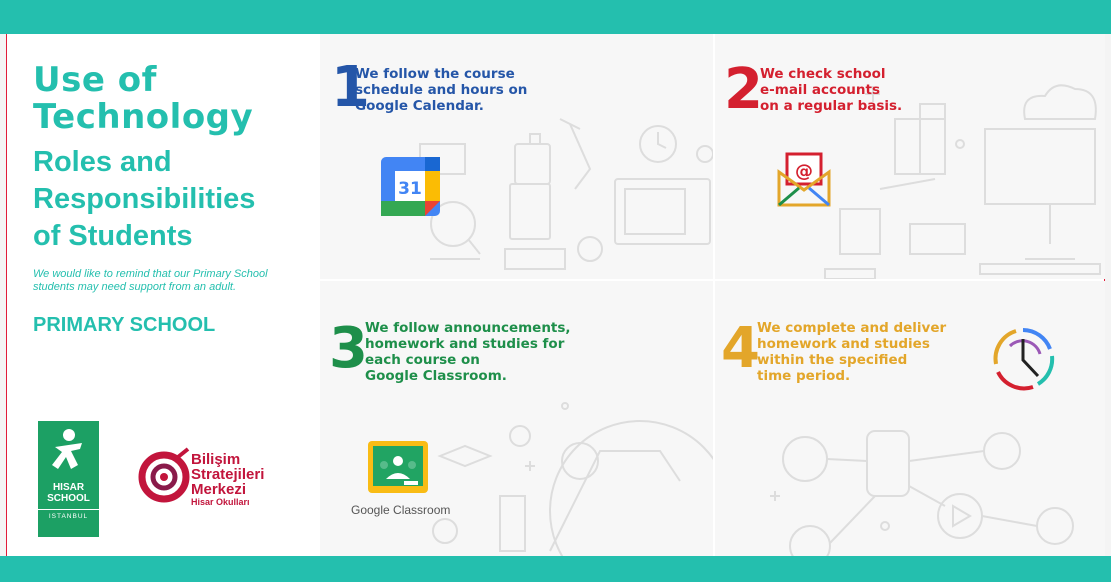  I want to click on title-line: Technology, so click(143, 117).